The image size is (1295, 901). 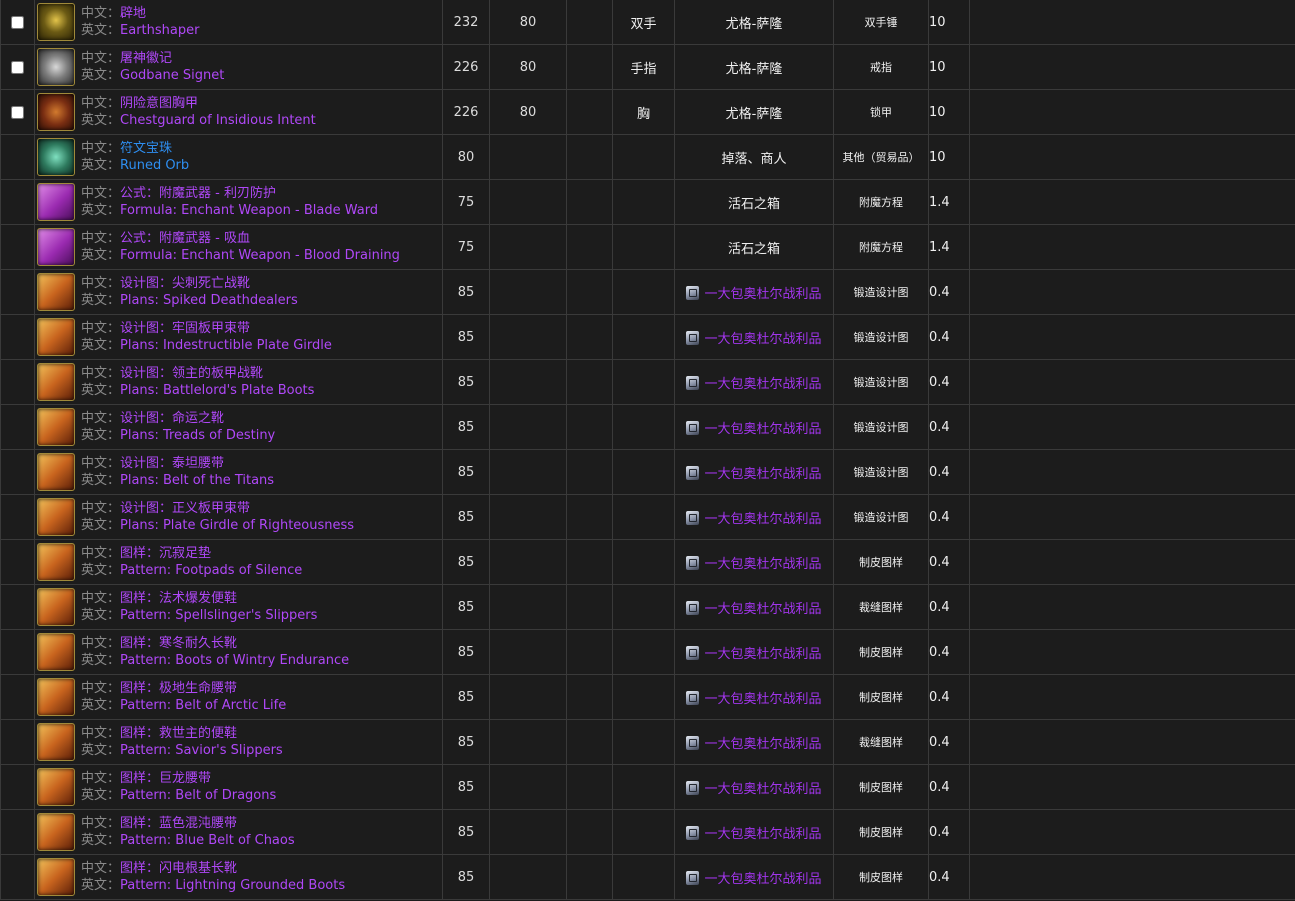 What do you see at coordinates (207, 840) in the screenshot?
I see `item-name-en: Pattern: Blue Belt of Chaos` at bounding box center [207, 840].